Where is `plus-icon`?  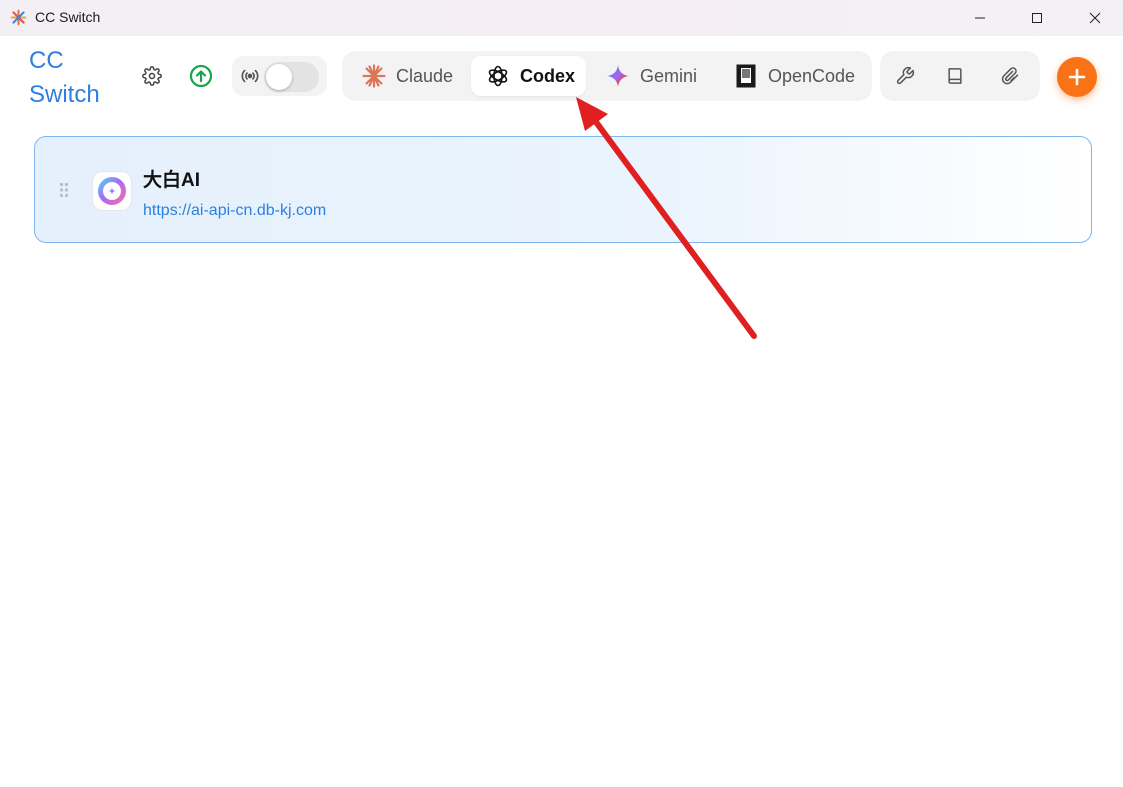 plus-icon is located at coordinates (1077, 77).